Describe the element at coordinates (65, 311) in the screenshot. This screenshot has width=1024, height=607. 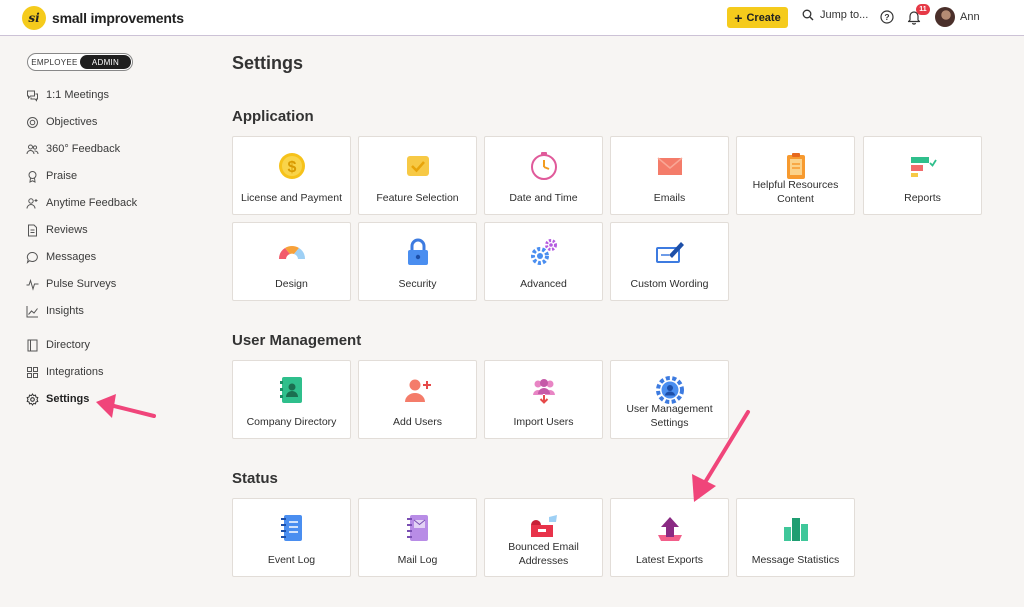
I see `sidebar-item-label: Insights` at that location.